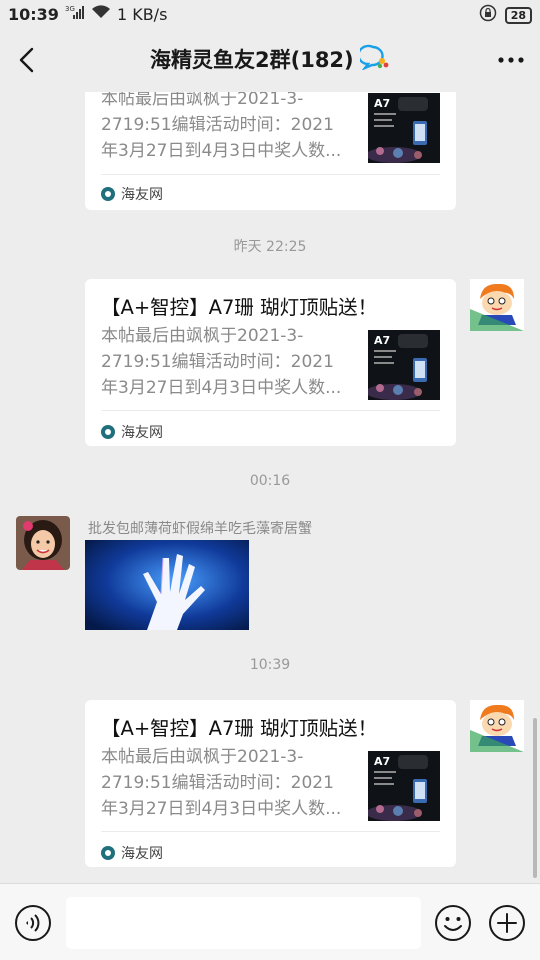 Image resolution: width=540 pixels, height=960 pixels. What do you see at coordinates (75, 14) in the screenshot?
I see `signal-icon: 3G` at bounding box center [75, 14].